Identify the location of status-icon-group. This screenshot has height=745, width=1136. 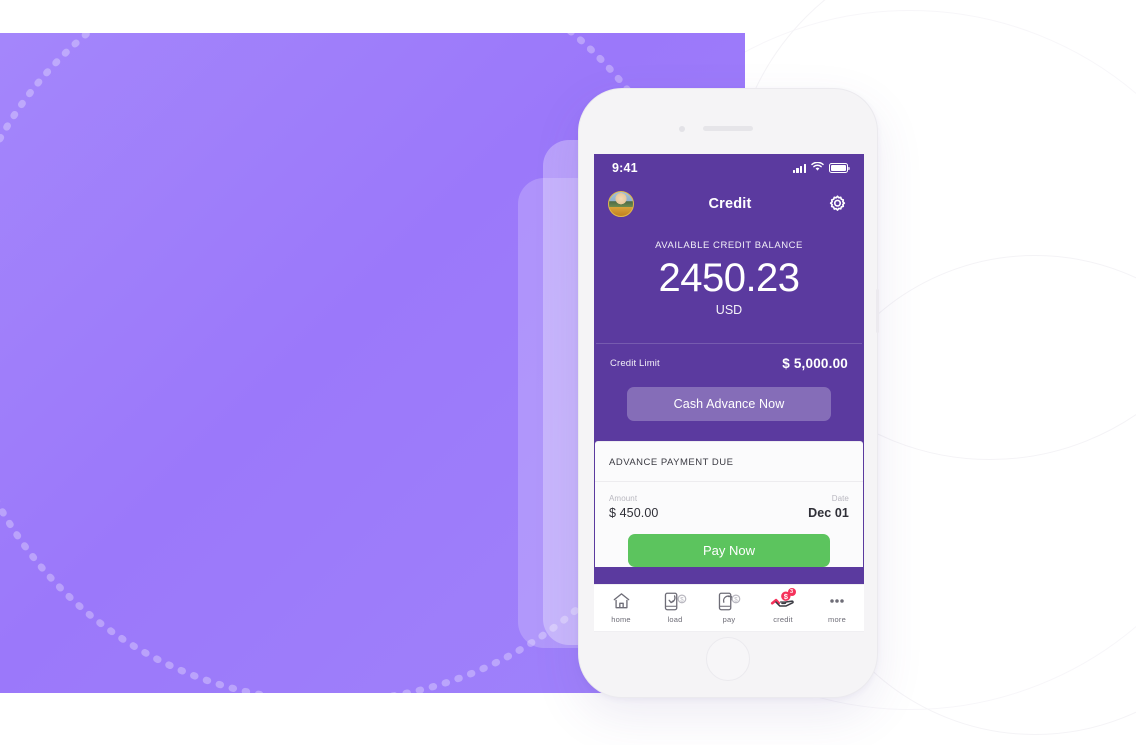
(821, 168).